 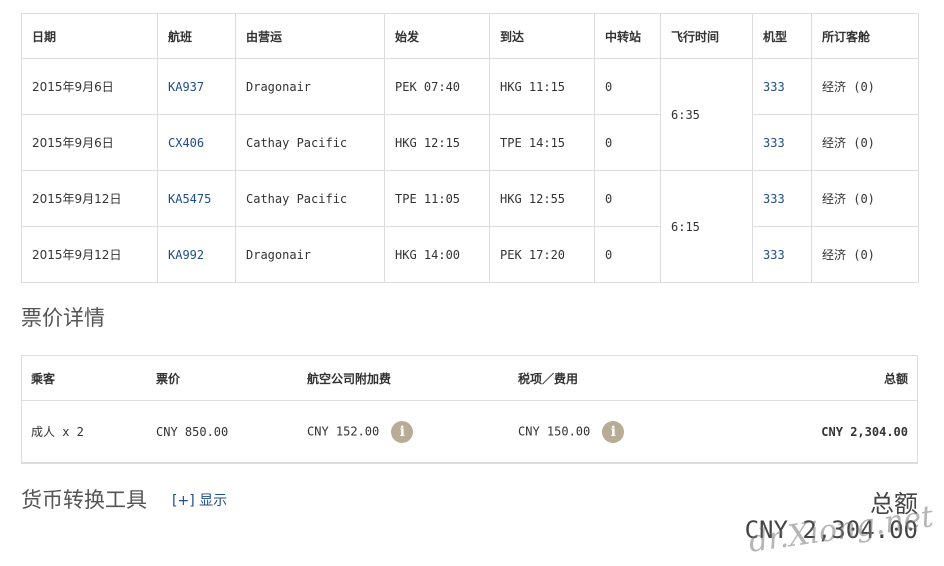 What do you see at coordinates (706, 36) in the screenshot?
I see `col-duration-header: 飞行时间` at bounding box center [706, 36].